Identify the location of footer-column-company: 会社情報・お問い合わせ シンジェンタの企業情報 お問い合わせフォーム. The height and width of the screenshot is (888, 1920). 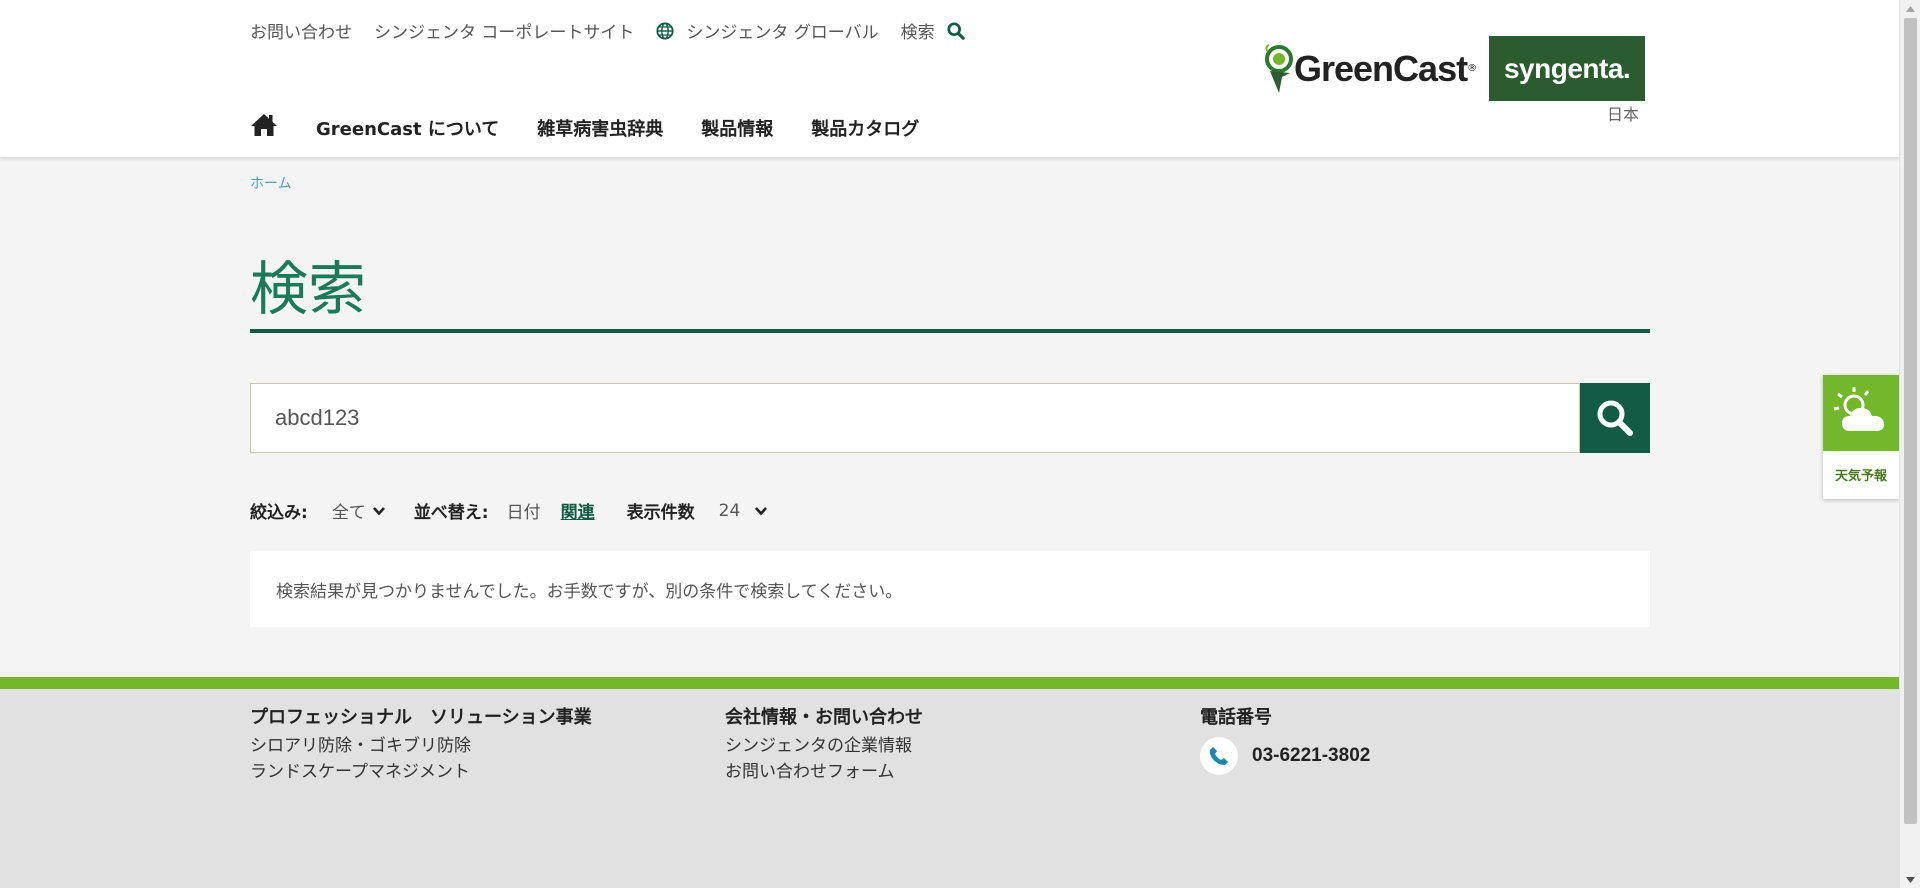
(824, 744).